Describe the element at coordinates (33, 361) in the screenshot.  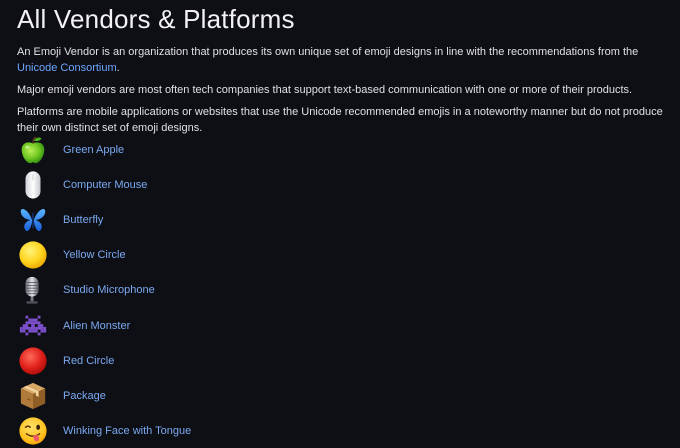
I see `red-circle-icon` at that location.